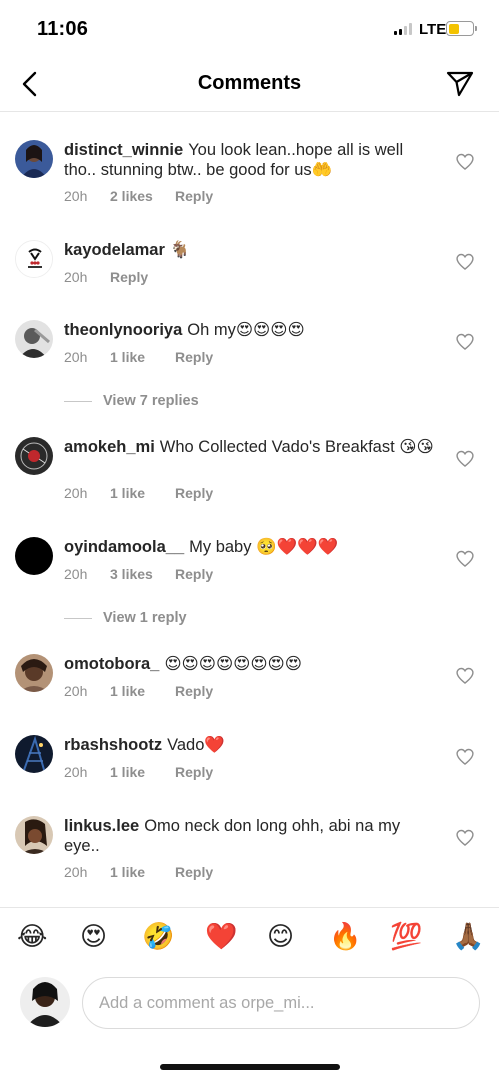 This screenshot has width=499, height=1080. What do you see at coordinates (214, 744) in the screenshot?
I see `comment-emoji: ❤️` at bounding box center [214, 744].